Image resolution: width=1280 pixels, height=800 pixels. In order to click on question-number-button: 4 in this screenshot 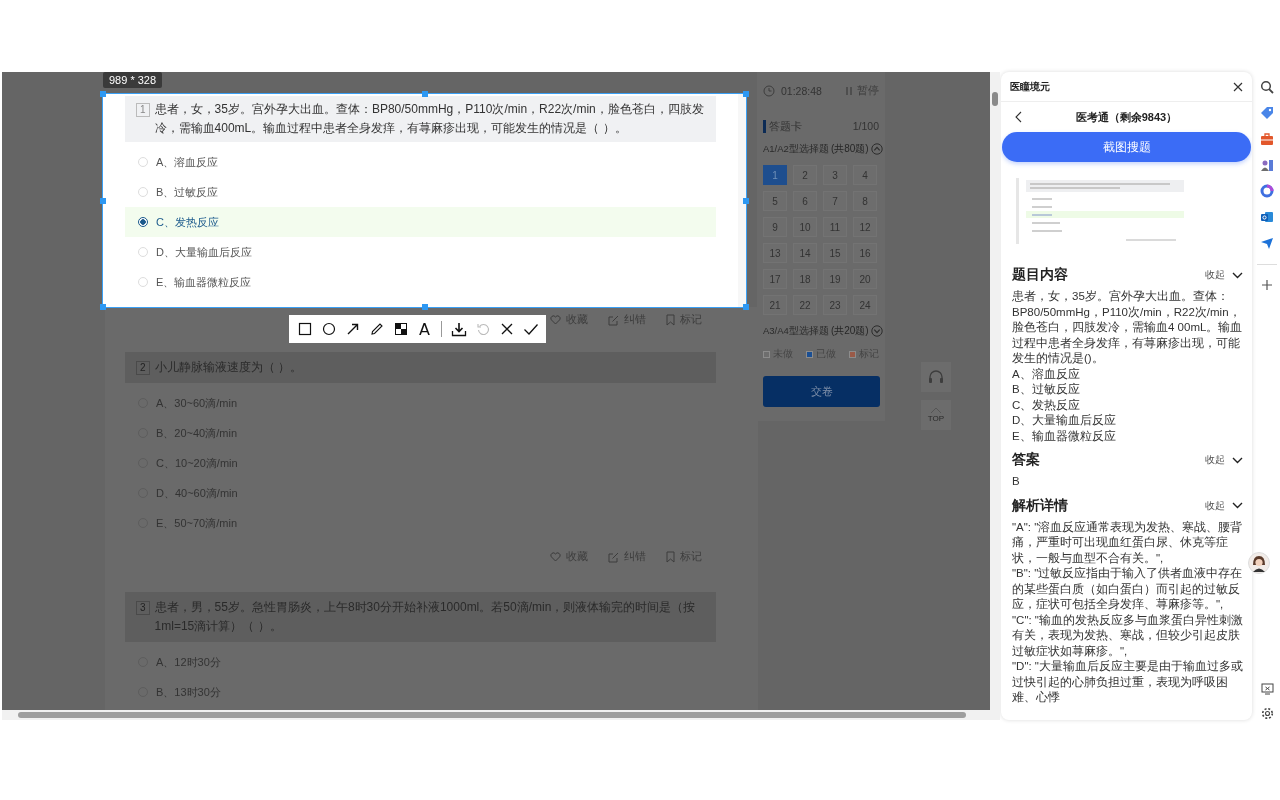, I will do `click(865, 175)`.